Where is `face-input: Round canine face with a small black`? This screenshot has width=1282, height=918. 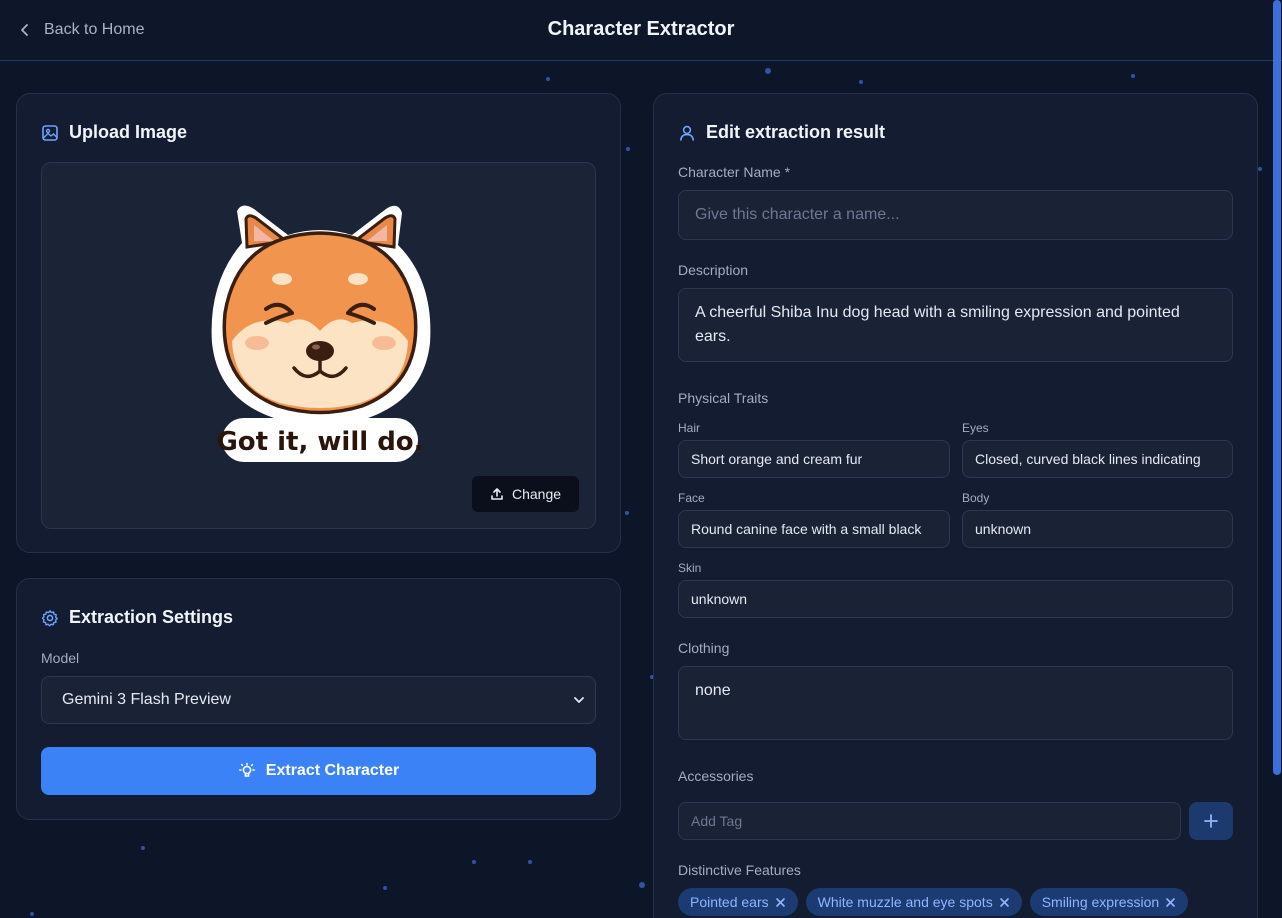
face-input: Round canine face with a small black is located at coordinates (814, 529).